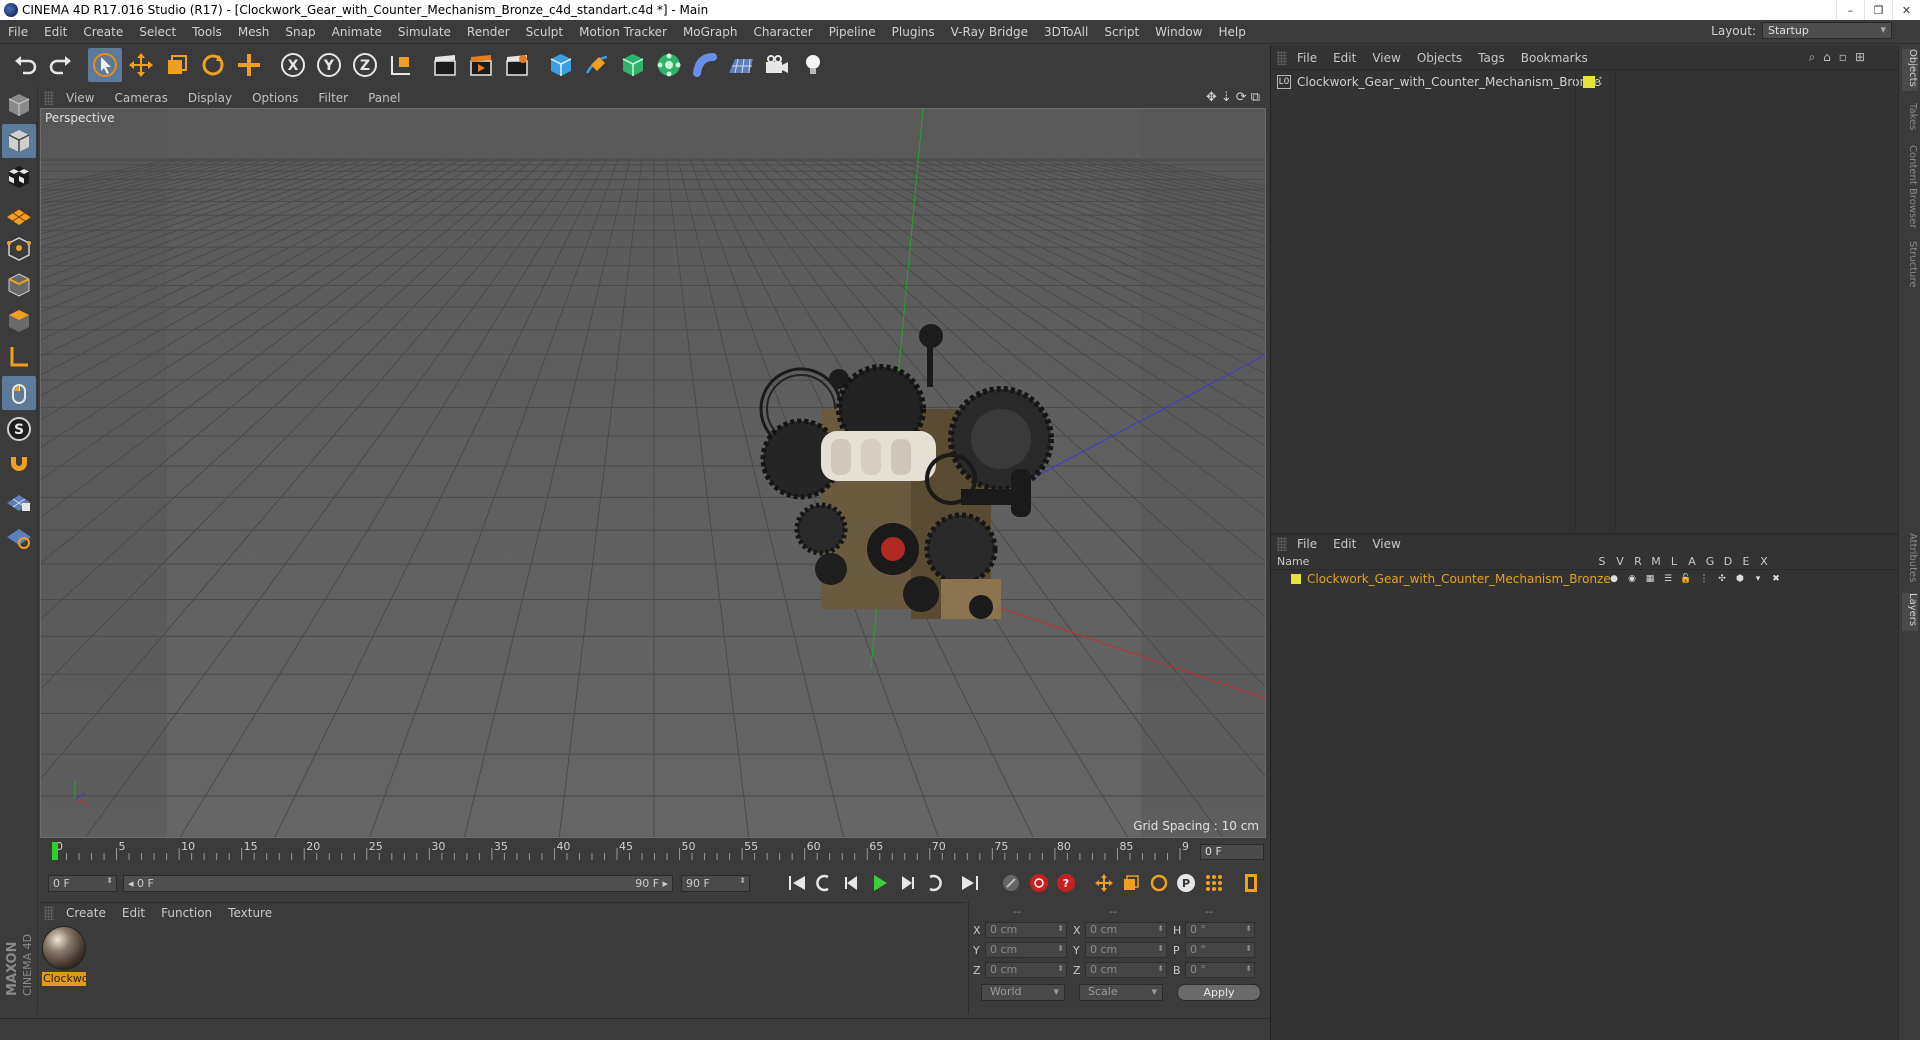 This screenshot has width=1920, height=1040. What do you see at coordinates (275, 98) in the screenshot?
I see `viewport-menu-options: Options` at bounding box center [275, 98].